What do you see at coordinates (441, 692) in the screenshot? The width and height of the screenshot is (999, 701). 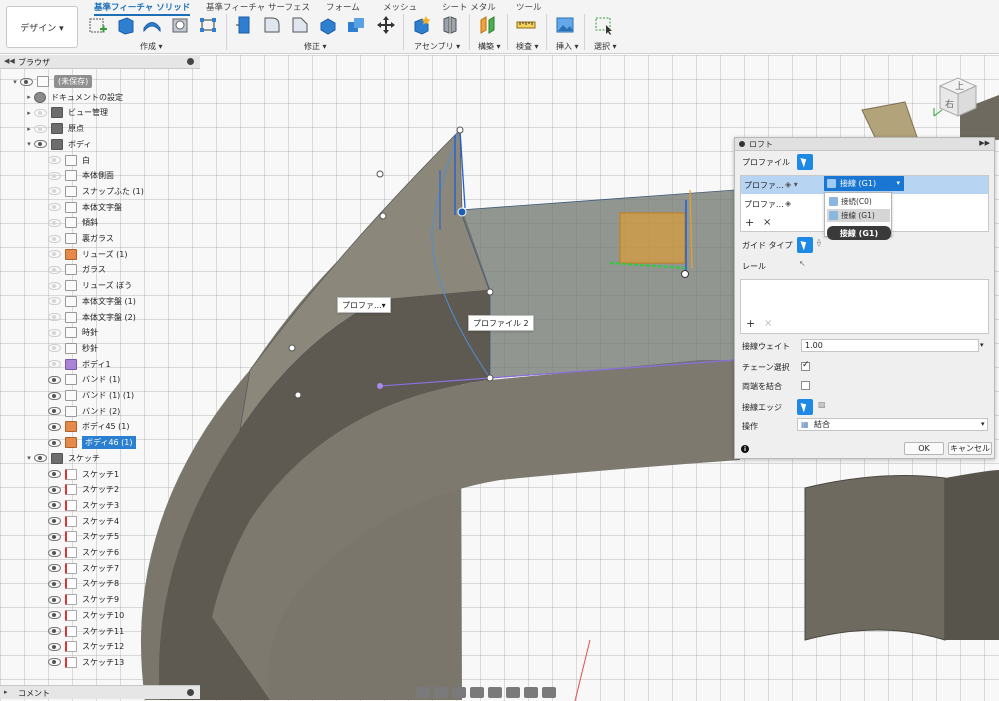 I see `look-at-icon` at bounding box center [441, 692].